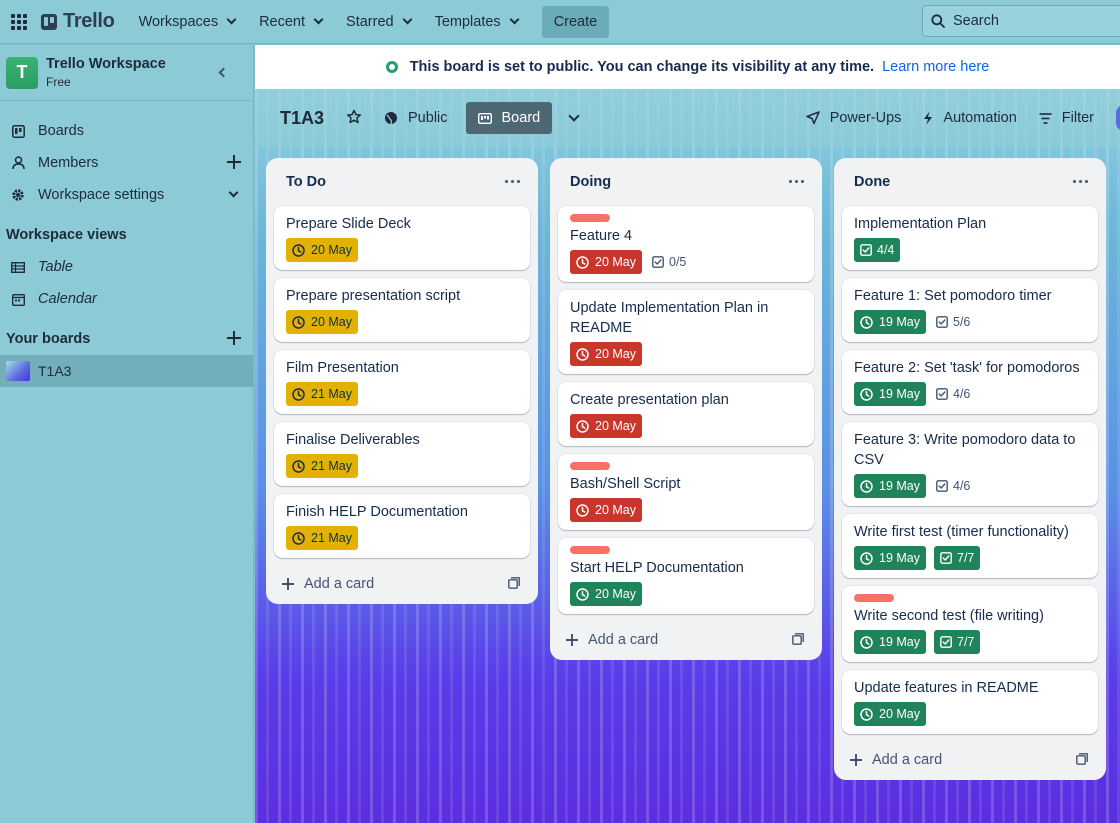 The image size is (1120, 823). I want to click on list-header: To Do, so click(402, 182).